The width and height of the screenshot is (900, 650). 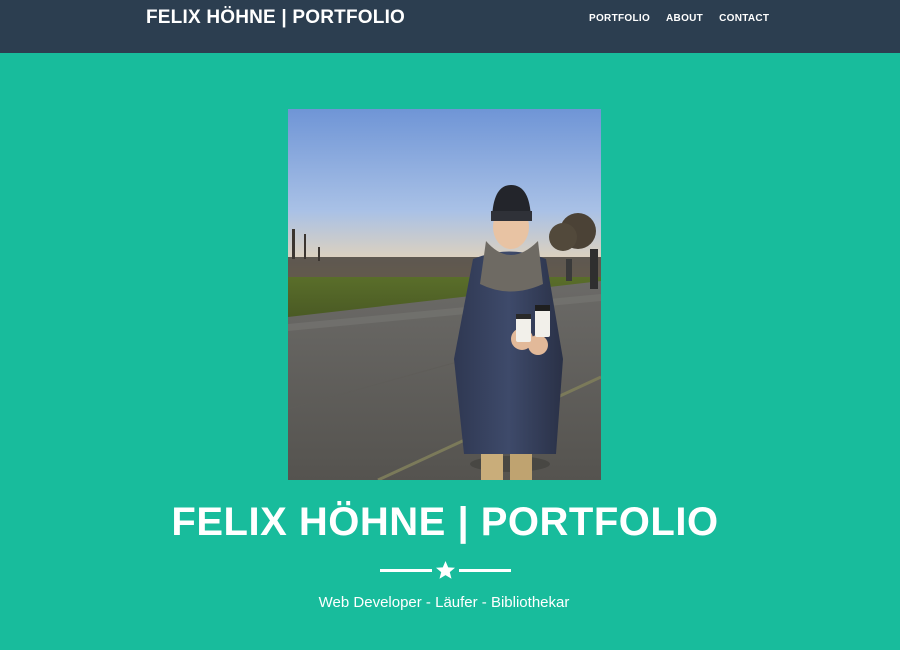 What do you see at coordinates (406, 570) in the screenshot?
I see `divider-line-left` at bounding box center [406, 570].